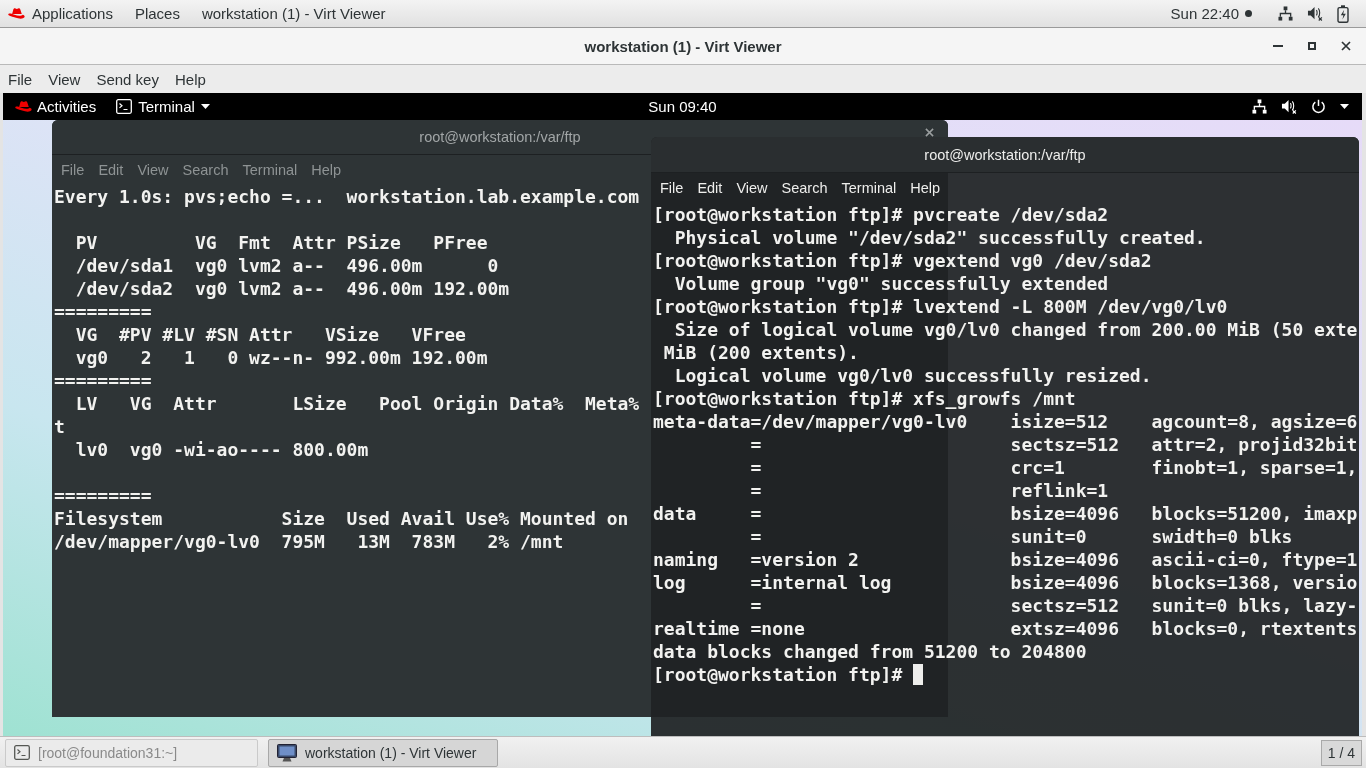  I want to click on menu-item: Places, so click(157, 13).